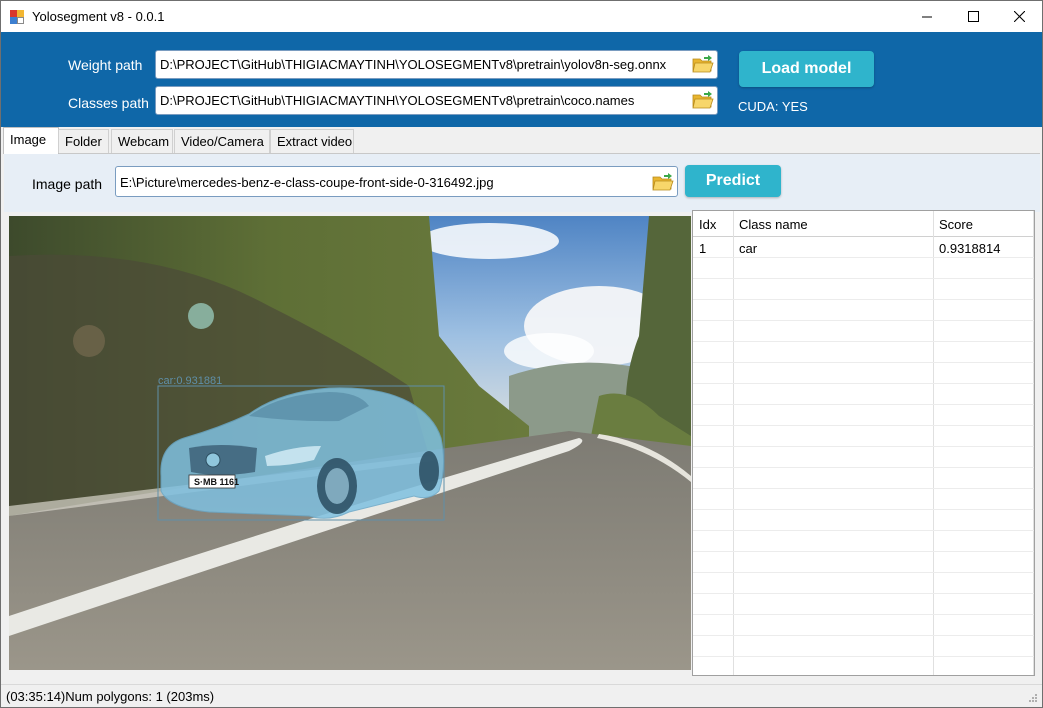  I want to click on image-path-label: Image path, so click(67, 184).